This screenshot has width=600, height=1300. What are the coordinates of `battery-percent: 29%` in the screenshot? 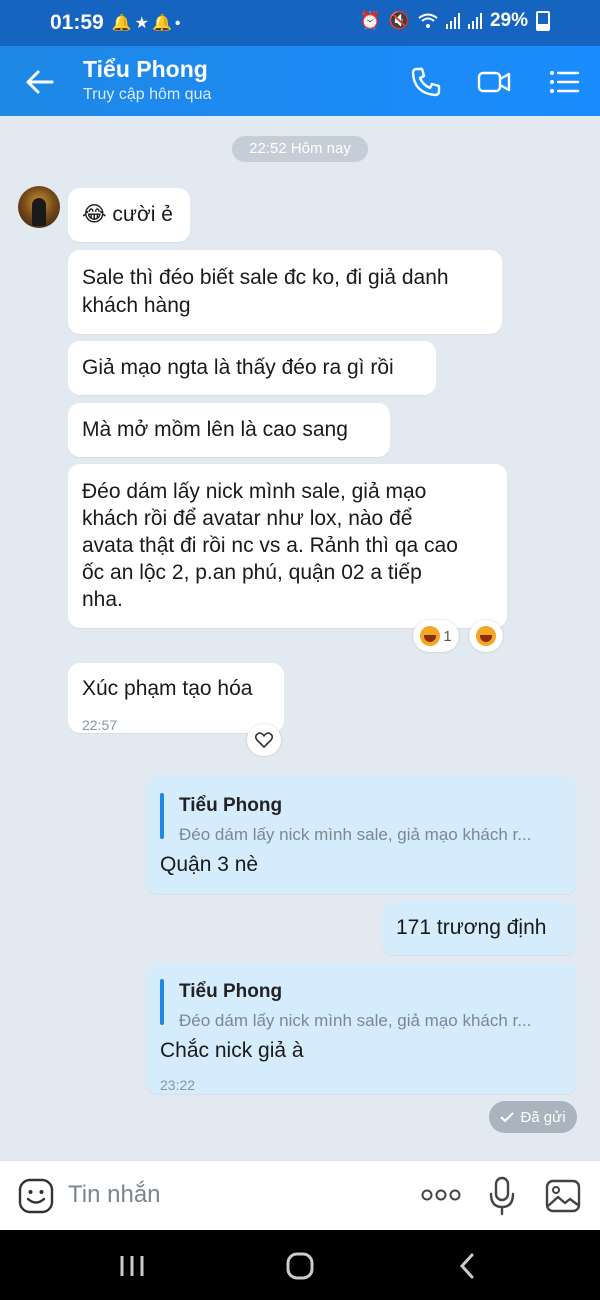 It's located at (508, 20).